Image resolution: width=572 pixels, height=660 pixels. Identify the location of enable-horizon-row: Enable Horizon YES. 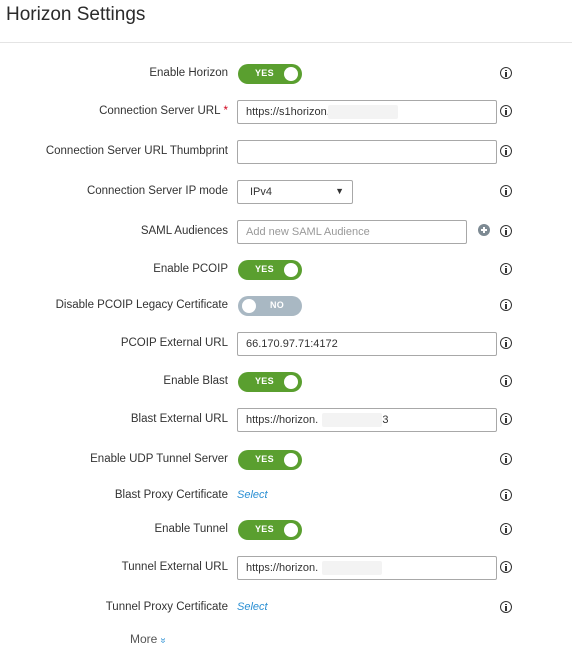
(286, 75).